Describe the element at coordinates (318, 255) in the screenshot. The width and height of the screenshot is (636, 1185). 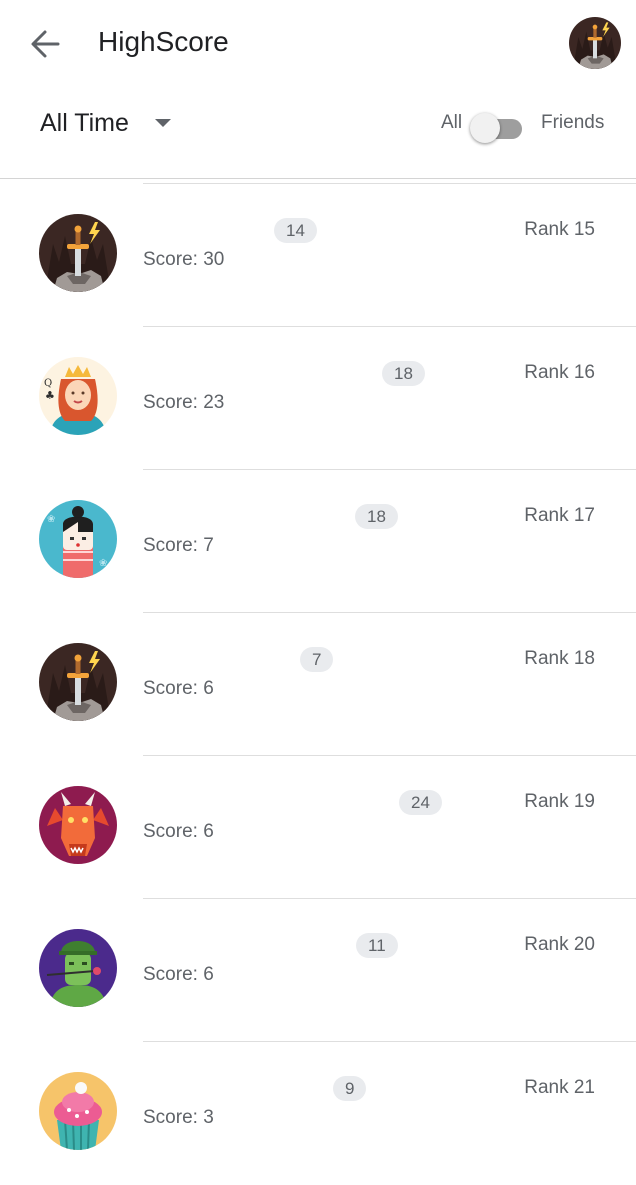
I see `leaderboard-row: 14 Score: 30 Rank 15` at that location.